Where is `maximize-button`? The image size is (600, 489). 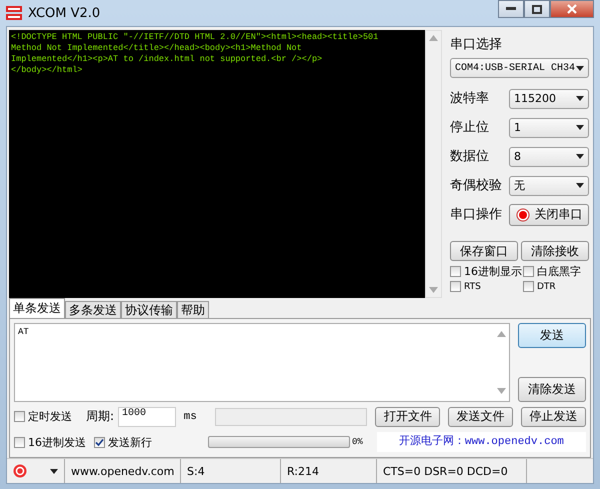 maximize-button is located at coordinates (537, 9).